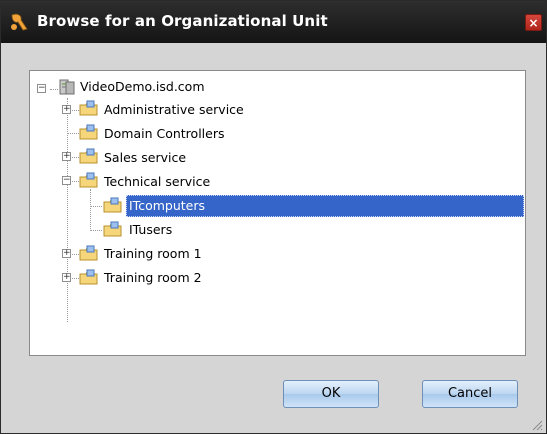 This screenshot has height=434, width=547. I want to click on tree-node-label: Training room 2, so click(153, 277).